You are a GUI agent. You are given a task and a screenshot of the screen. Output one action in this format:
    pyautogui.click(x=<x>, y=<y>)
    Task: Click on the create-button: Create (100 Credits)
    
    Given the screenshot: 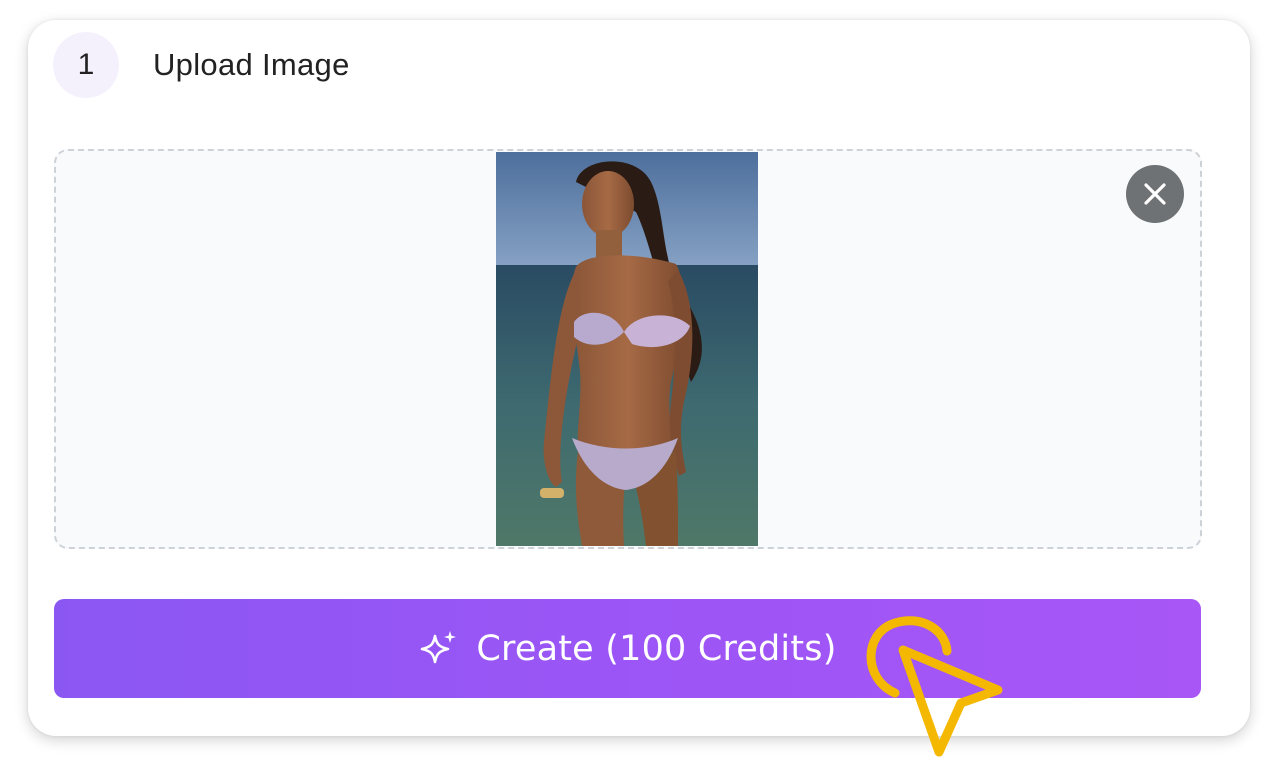 What is the action you would take?
    pyautogui.click(x=627, y=648)
    